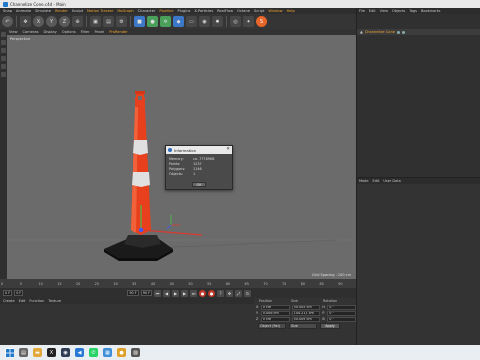 The image size is (480, 360). Describe the element at coordinates (166, 11) in the screenshot. I see `menu-item-pipeline: Pipeline` at that location.